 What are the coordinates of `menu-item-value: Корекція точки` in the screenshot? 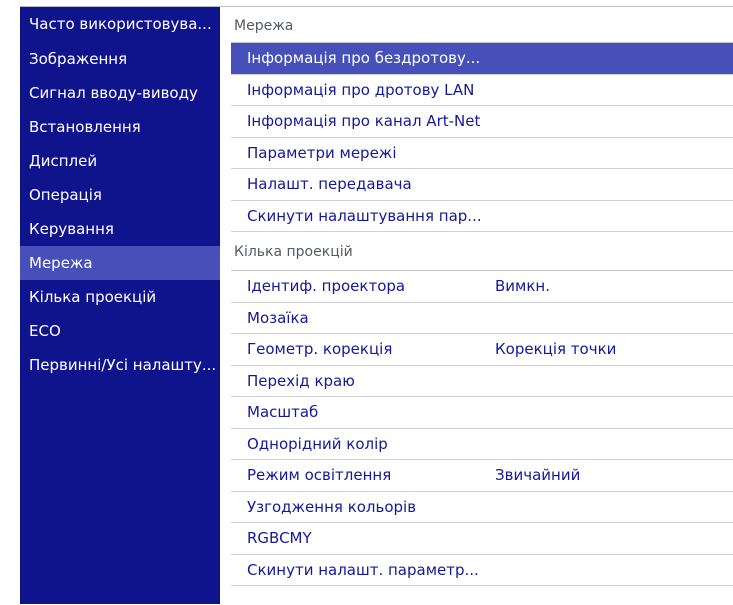 It's located at (556, 349).